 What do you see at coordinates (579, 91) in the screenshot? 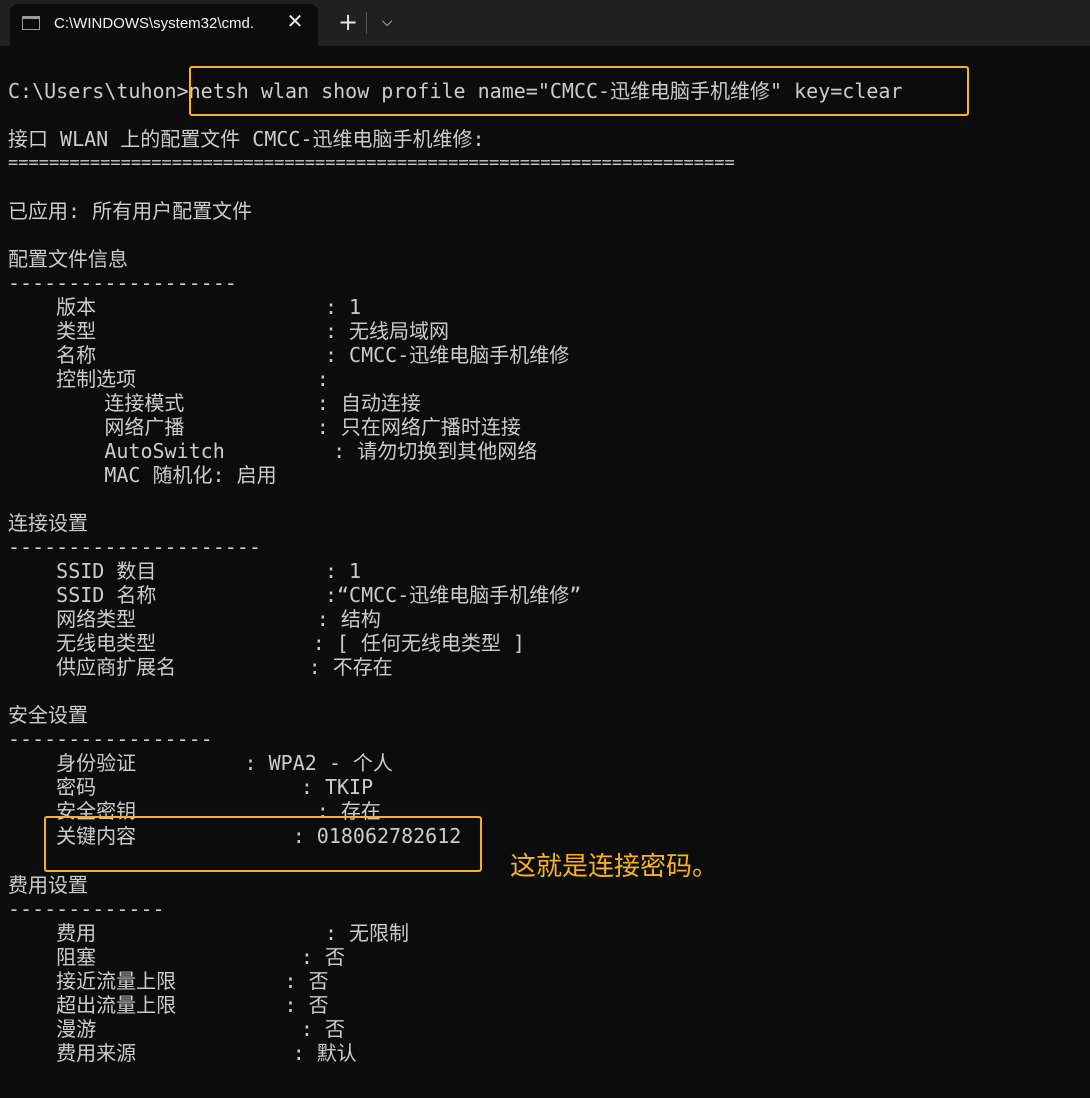
I see `command-highlight-box` at bounding box center [579, 91].